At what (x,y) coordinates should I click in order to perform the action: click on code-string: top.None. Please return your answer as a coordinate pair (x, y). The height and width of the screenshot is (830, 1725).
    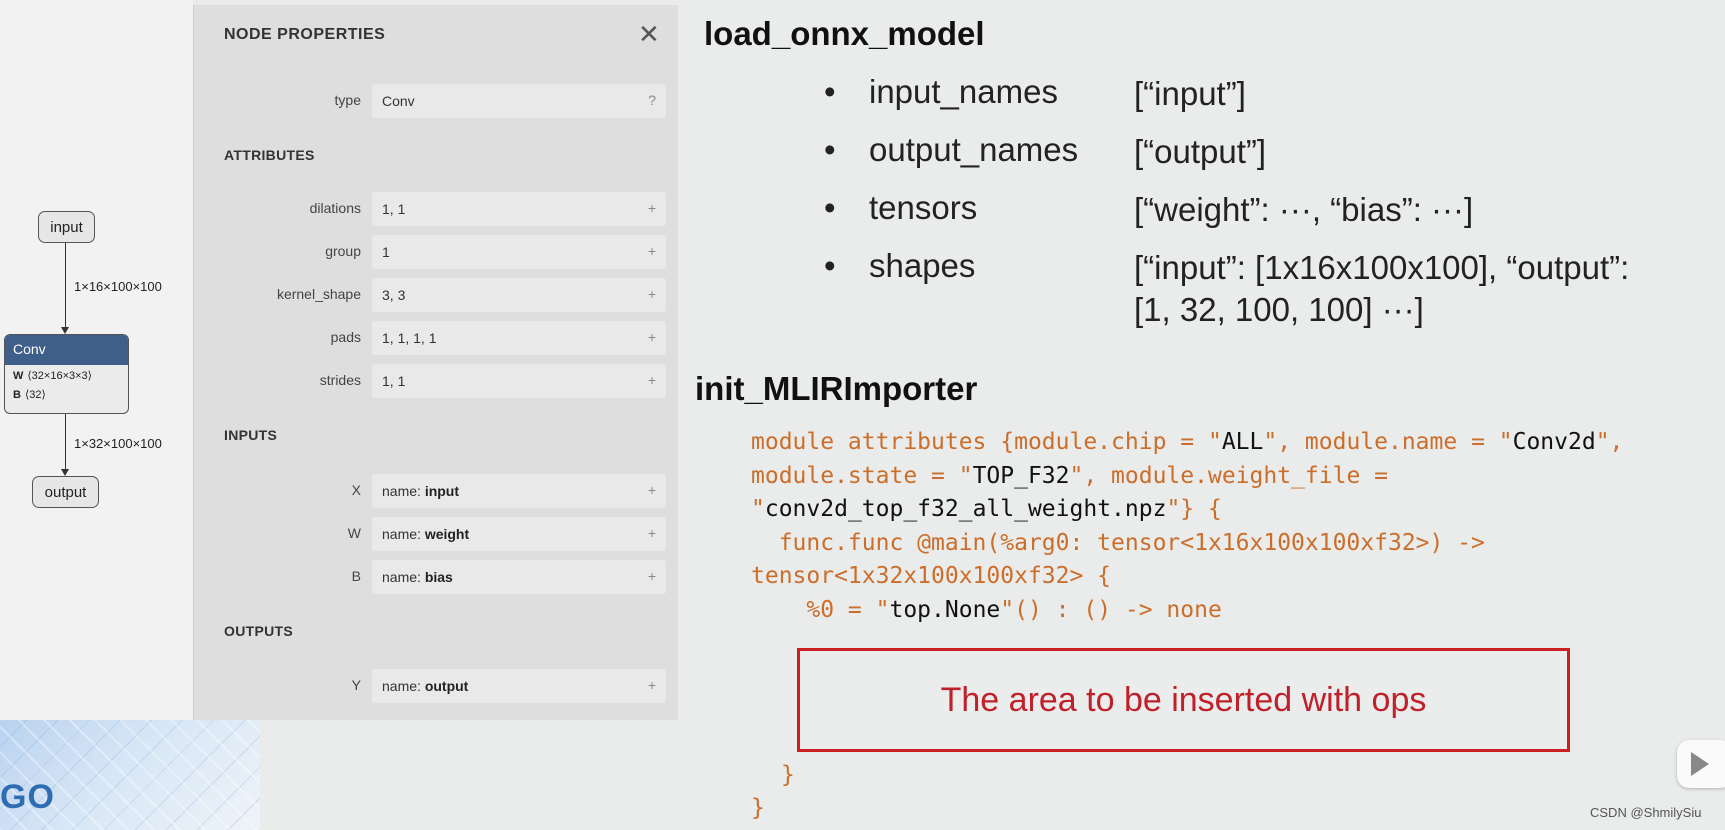
    Looking at the image, I should click on (945, 609).